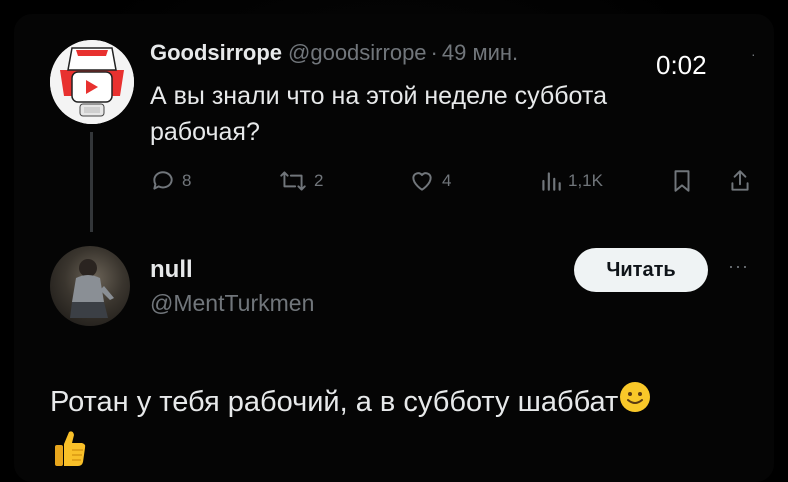 The height and width of the screenshot is (482, 788). I want to click on reply-text-block: Ротан у тебя рабочий, а в субботу шаббат, so click(400, 403).